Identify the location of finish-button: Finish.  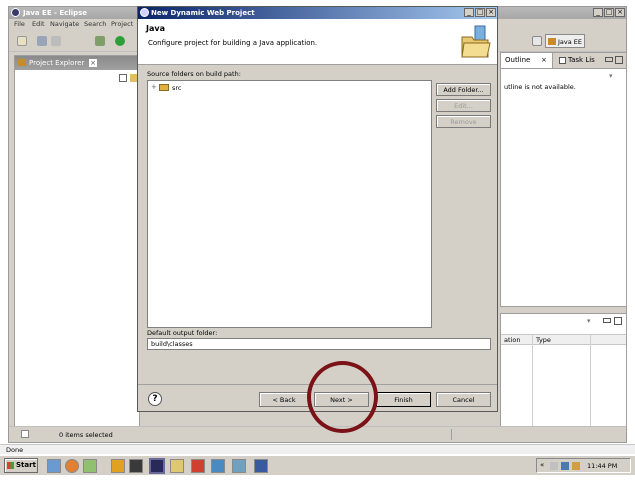
(403, 399).